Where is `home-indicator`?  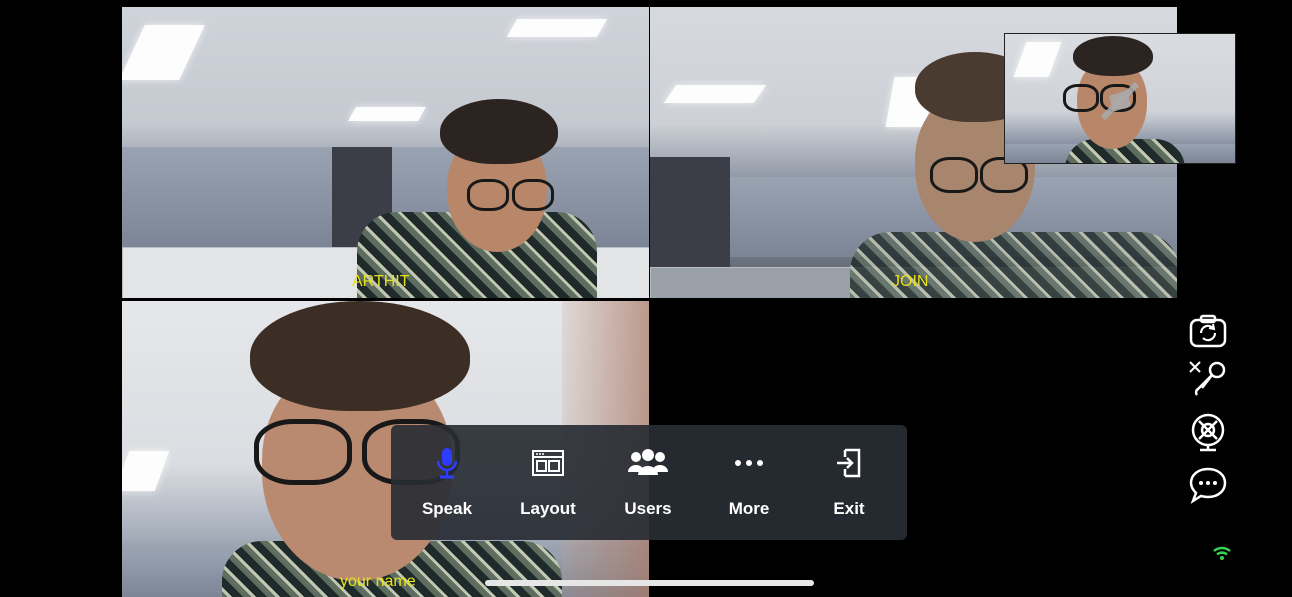 home-indicator is located at coordinates (649, 583).